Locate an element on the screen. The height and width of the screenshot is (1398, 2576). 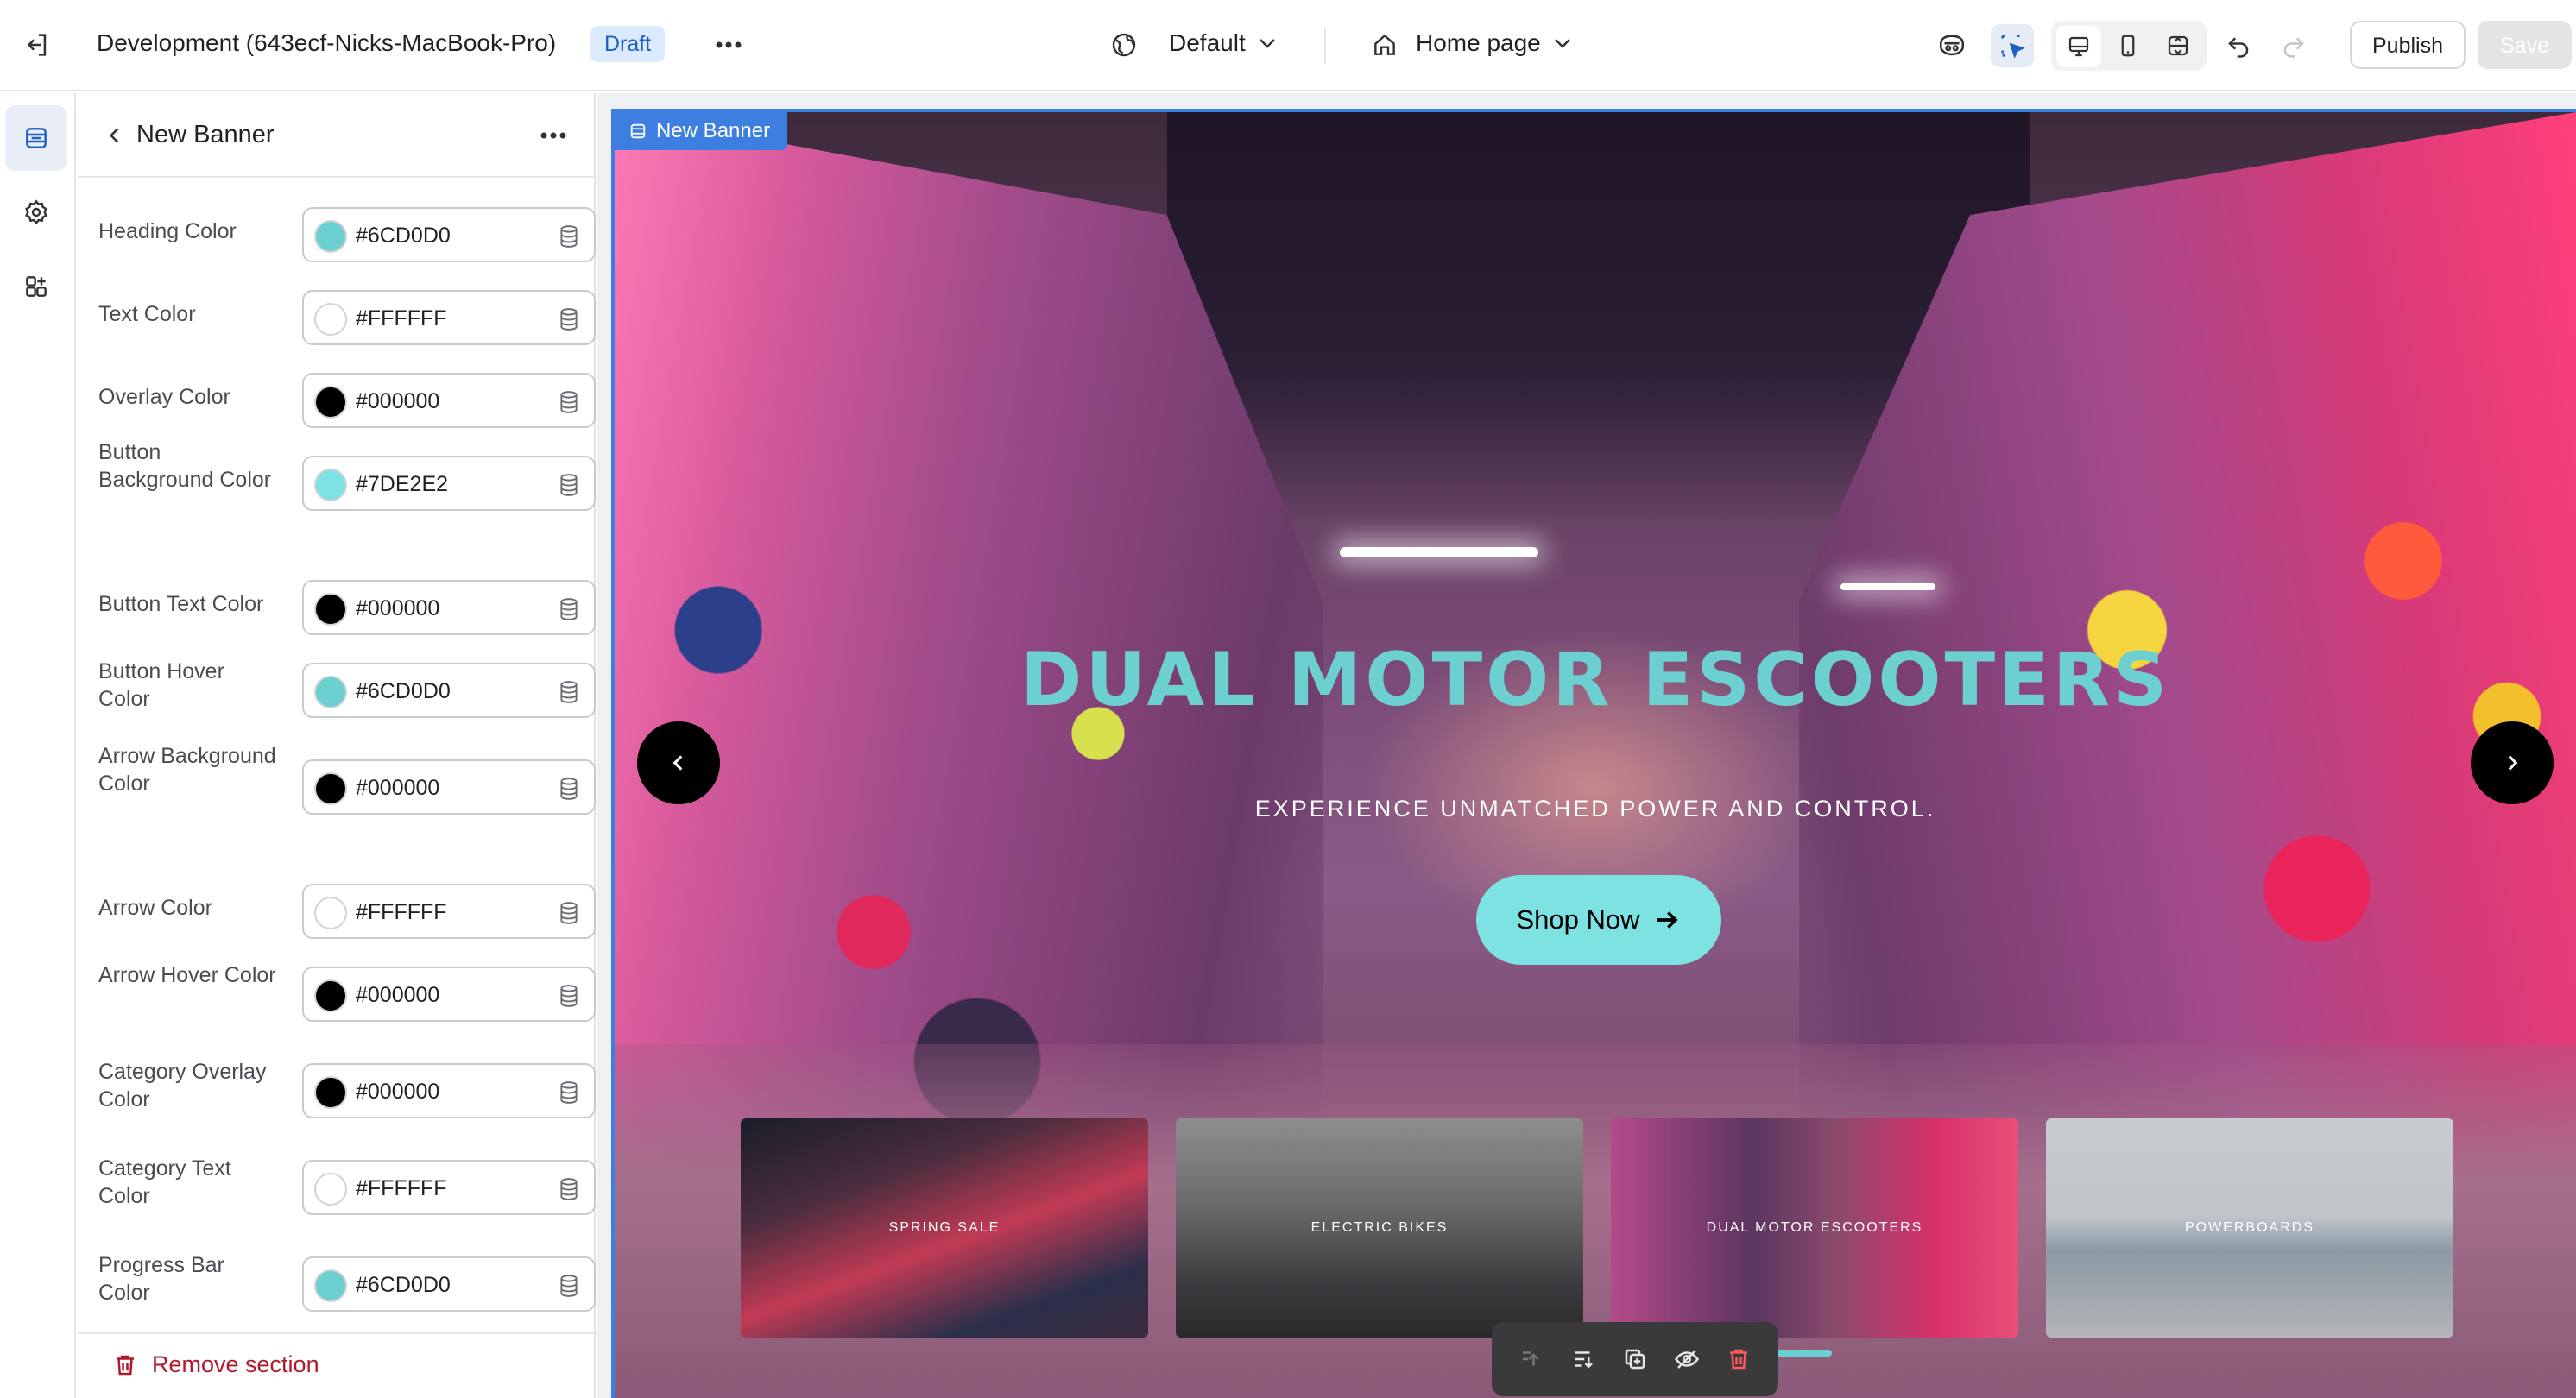
duplicate-icon is located at coordinates (1635, 1359).